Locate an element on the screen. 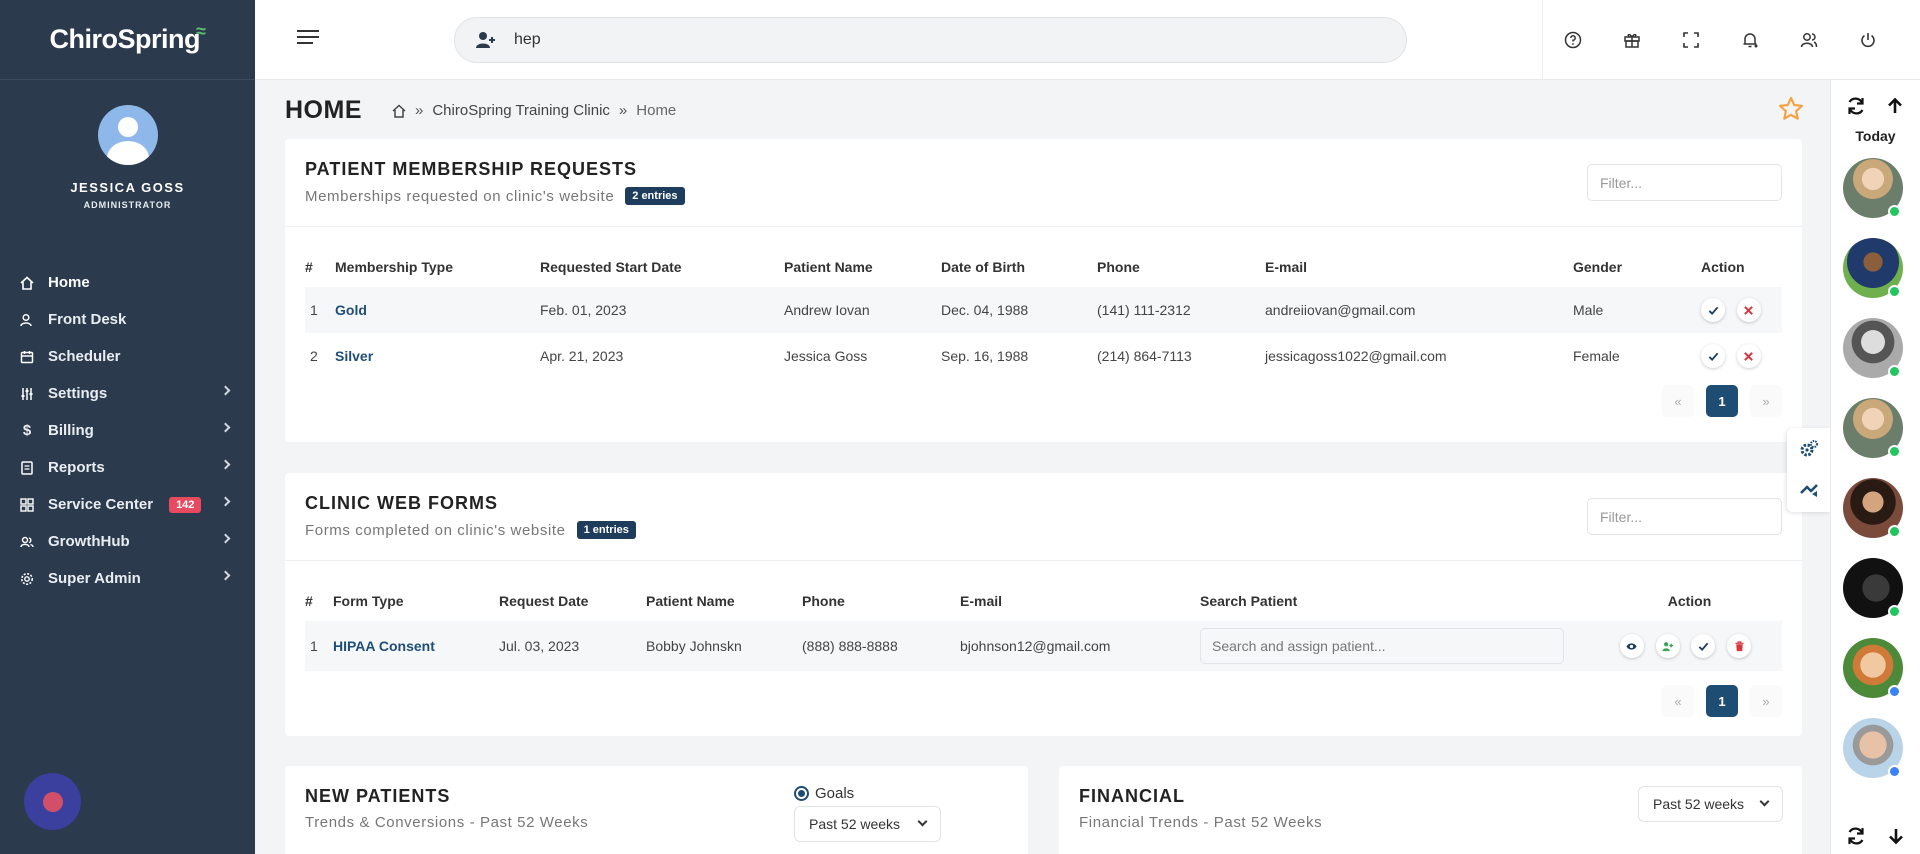 The height and width of the screenshot is (854, 1920). sidebar-item-growthhub: GrowthHub is located at coordinates (127, 541).